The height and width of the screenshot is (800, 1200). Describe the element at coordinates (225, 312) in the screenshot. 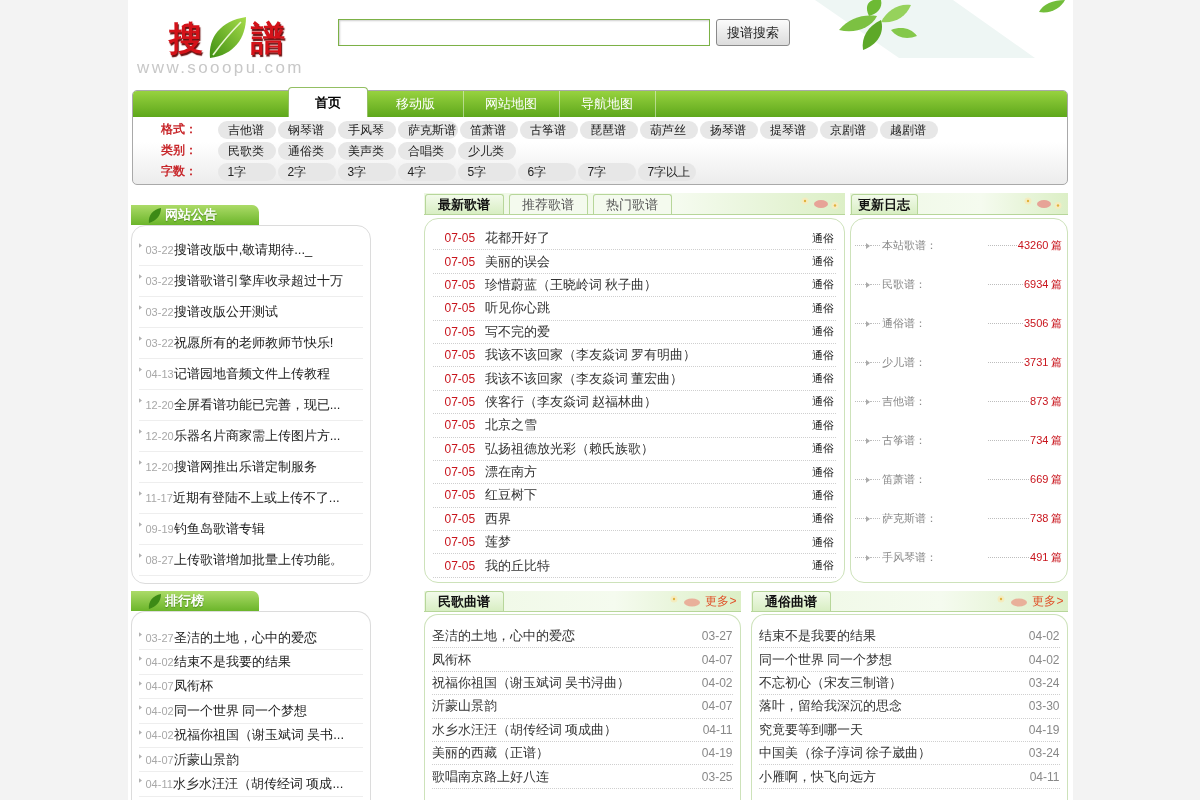

I see `item-link: 搜谱改版公开测试` at that location.